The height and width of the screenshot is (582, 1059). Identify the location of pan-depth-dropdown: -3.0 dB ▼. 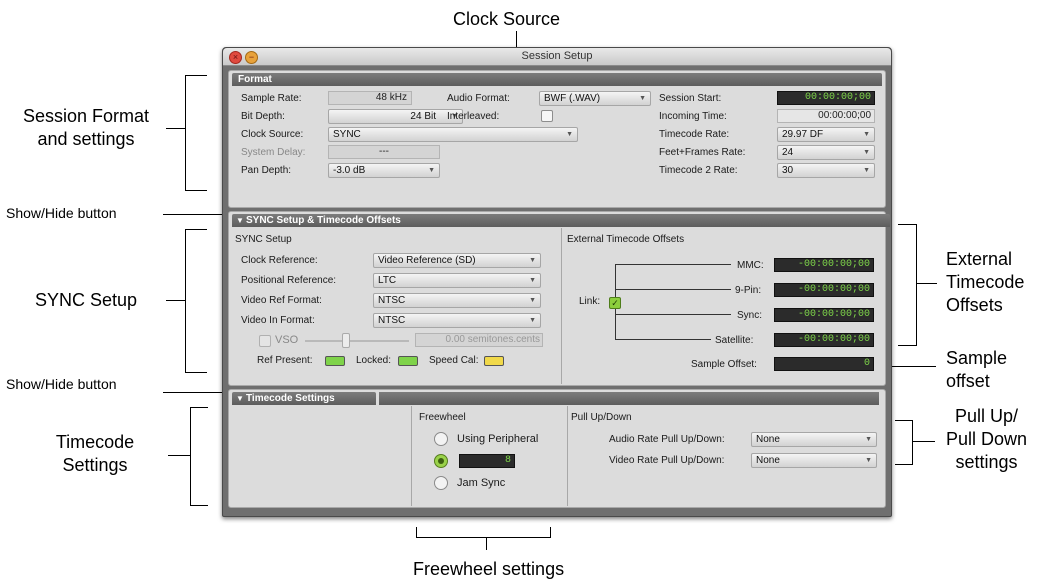
(384, 170).